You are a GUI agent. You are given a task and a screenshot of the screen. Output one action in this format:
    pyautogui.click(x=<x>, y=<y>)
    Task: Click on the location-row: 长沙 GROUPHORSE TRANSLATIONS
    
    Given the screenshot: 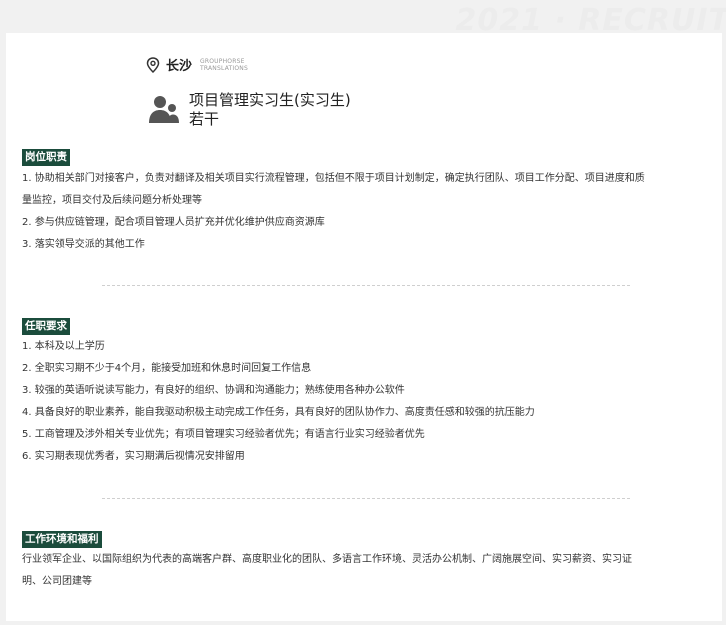 What is the action you would take?
    pyautogui.click(x=197, y=64)
    